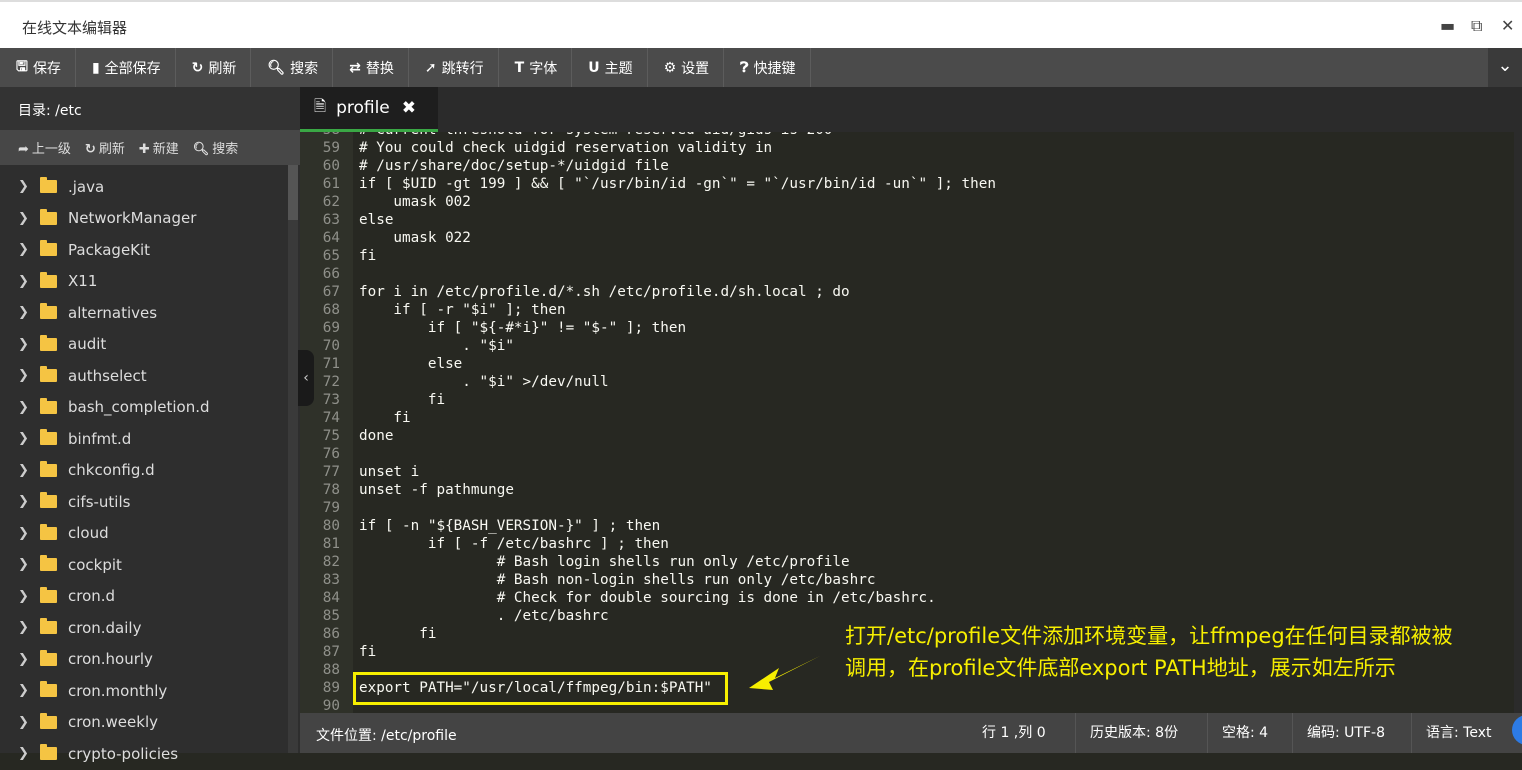  Describe the element at coordinates (900, 400) in the screenshot. I see `code-line: 73 fi` at that location.